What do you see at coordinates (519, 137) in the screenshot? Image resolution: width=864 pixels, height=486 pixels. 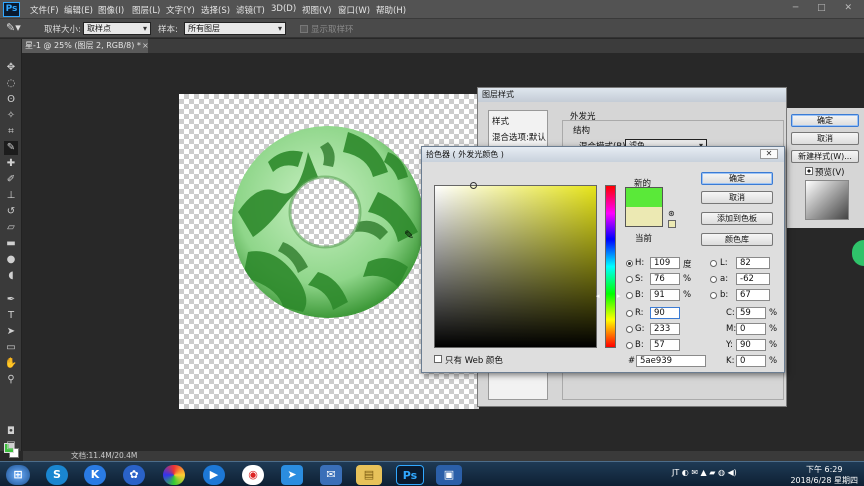 I see `blend-options-item: 混合选项:默认` at bounding box center [519, 137].